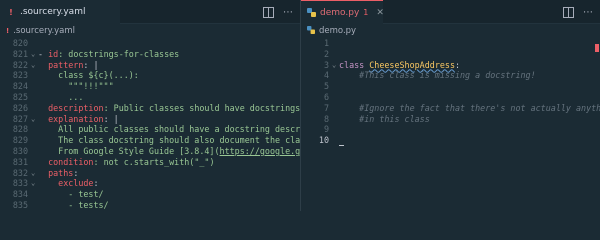 The height and width of the screenshot is (240, 600). What do you see at coordinates (259, 151) in the screenshot?
I see `token: https://google.github.io` at bounding box center [259, 151].